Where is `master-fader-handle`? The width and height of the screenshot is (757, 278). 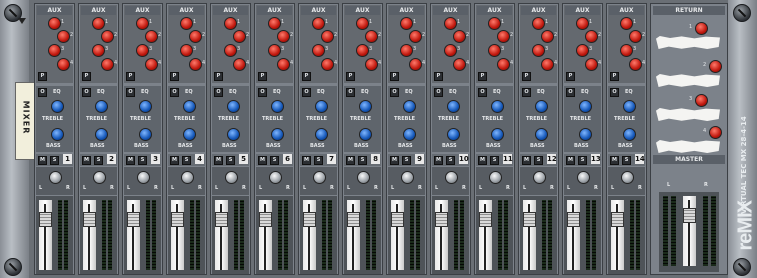 master-fader-handle is located at coordinates (689, 215).